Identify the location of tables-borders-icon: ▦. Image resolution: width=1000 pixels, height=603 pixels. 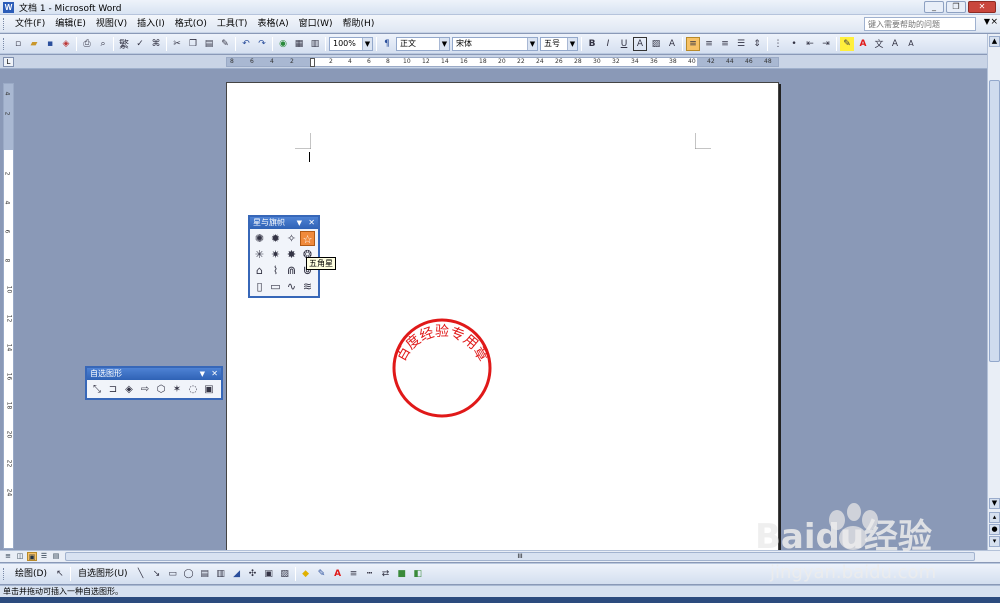
(299, 44).